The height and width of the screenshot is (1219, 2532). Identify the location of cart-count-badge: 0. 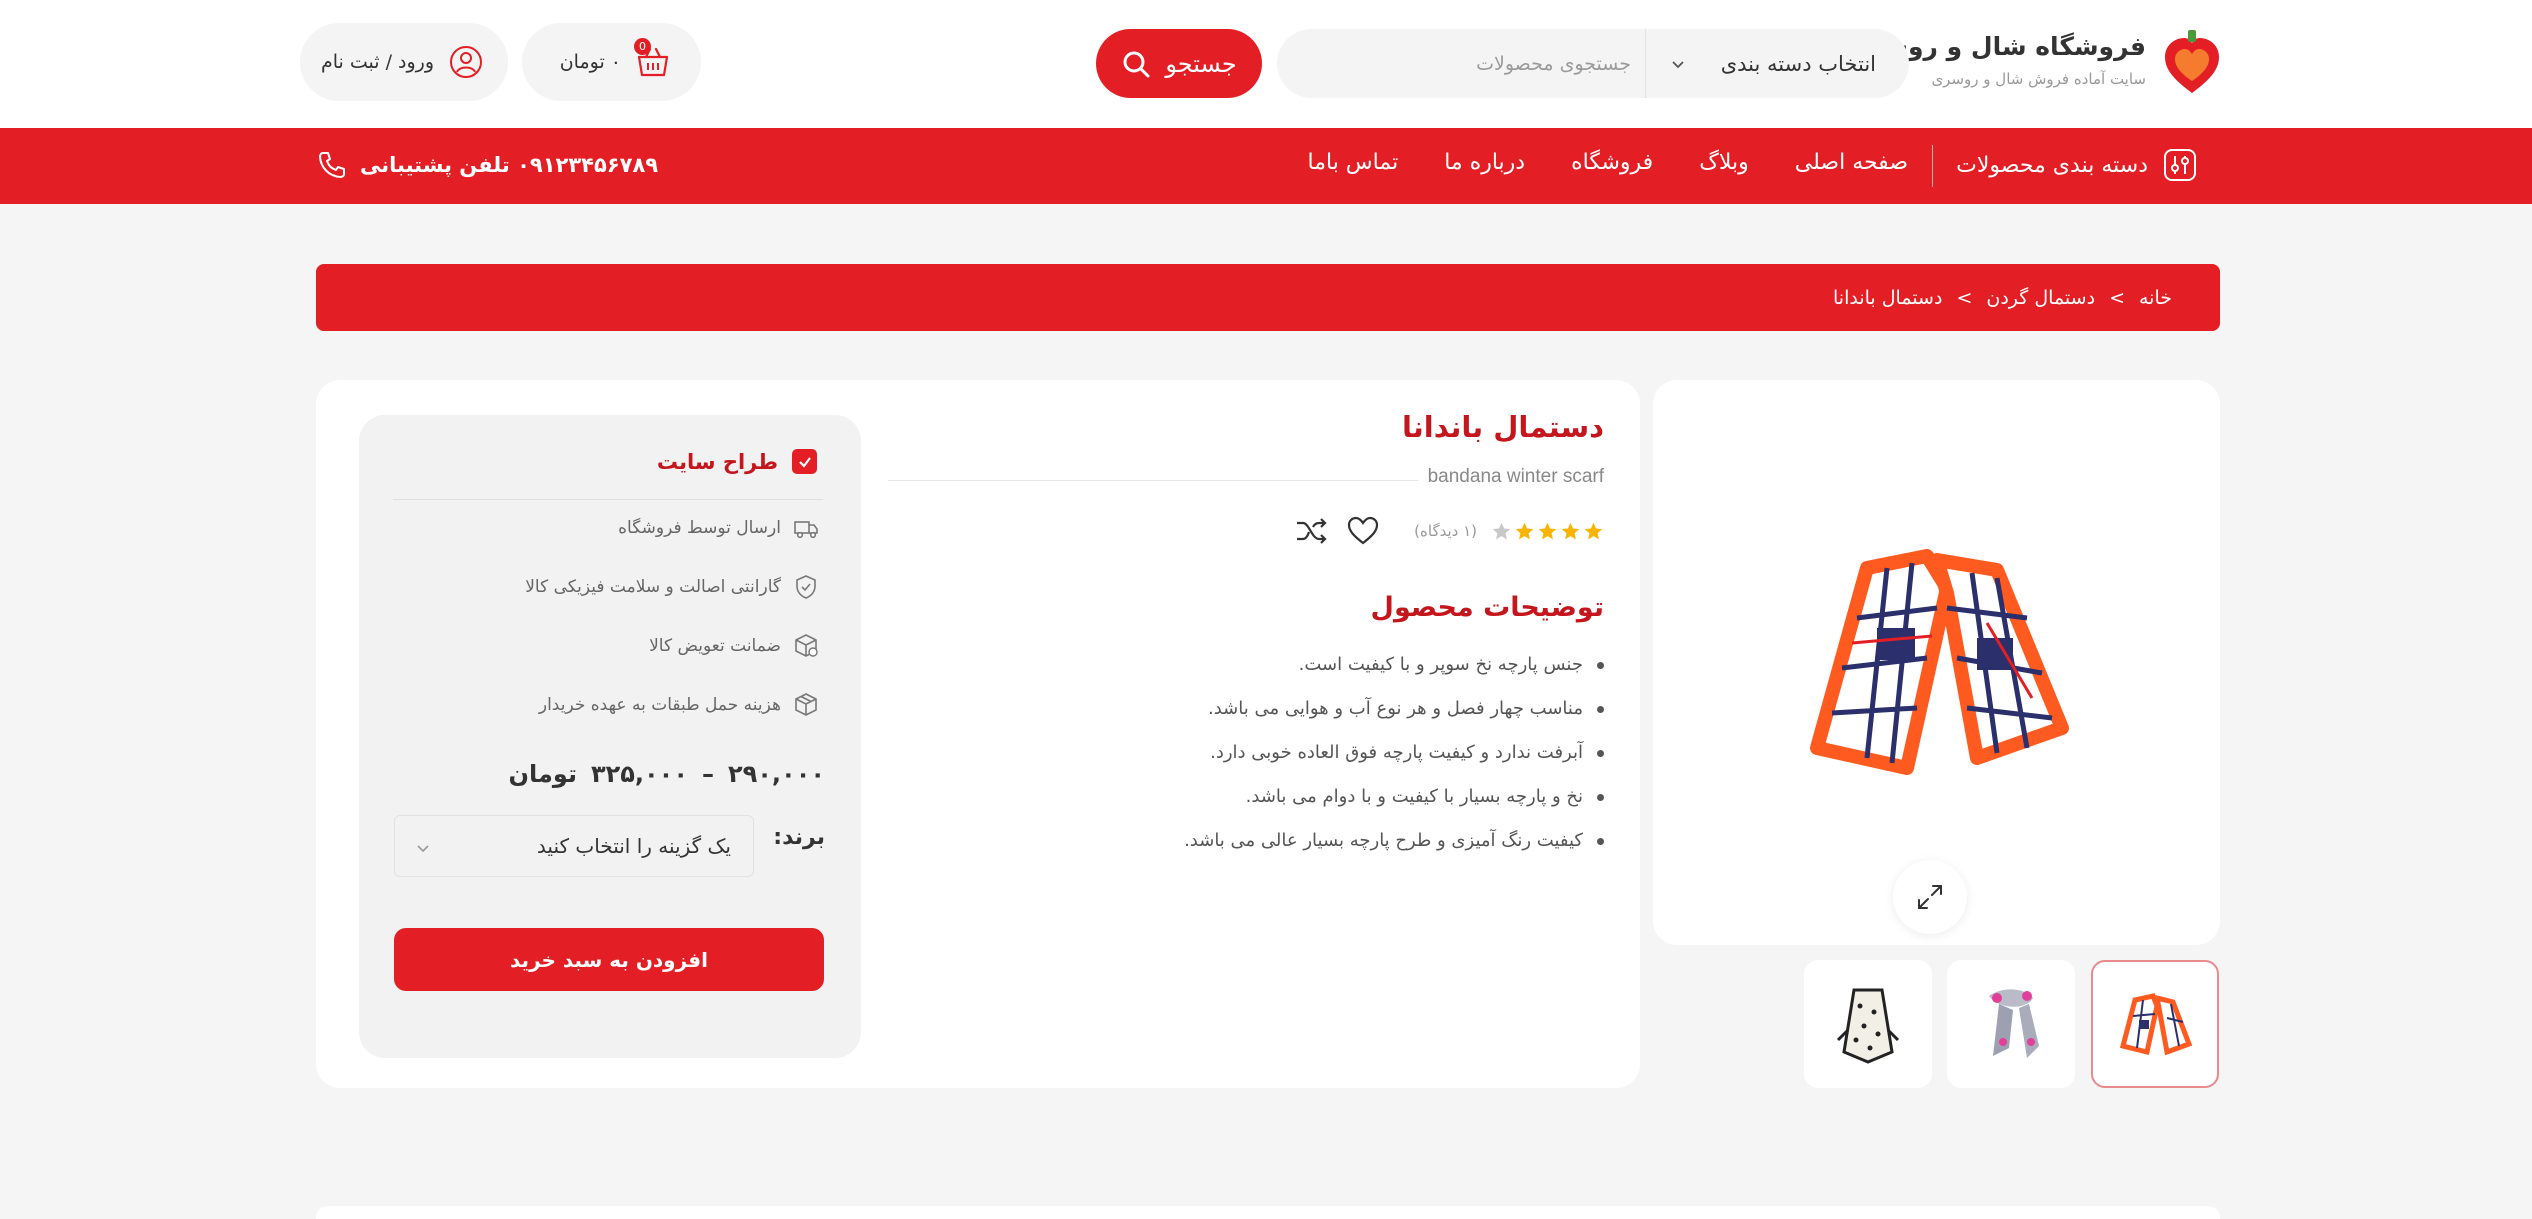
(642, 46).